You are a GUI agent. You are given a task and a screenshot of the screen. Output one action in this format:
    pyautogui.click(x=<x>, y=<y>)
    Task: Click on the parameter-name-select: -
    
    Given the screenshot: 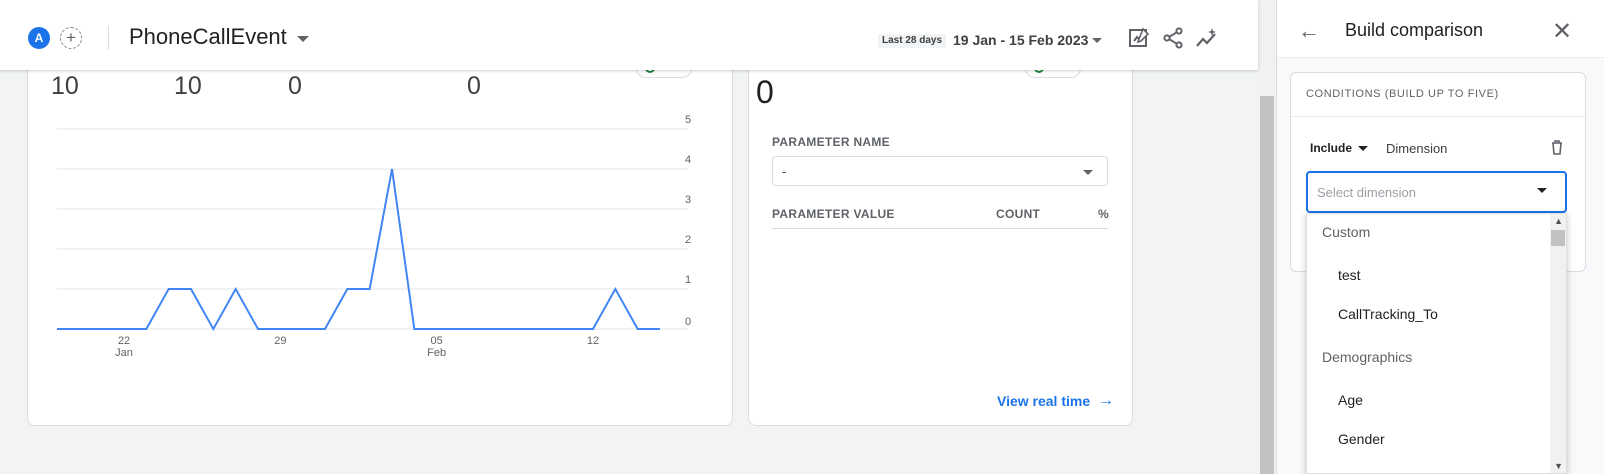 What is the action you would take?
    pyautogui.click(x=940, y=171)
    